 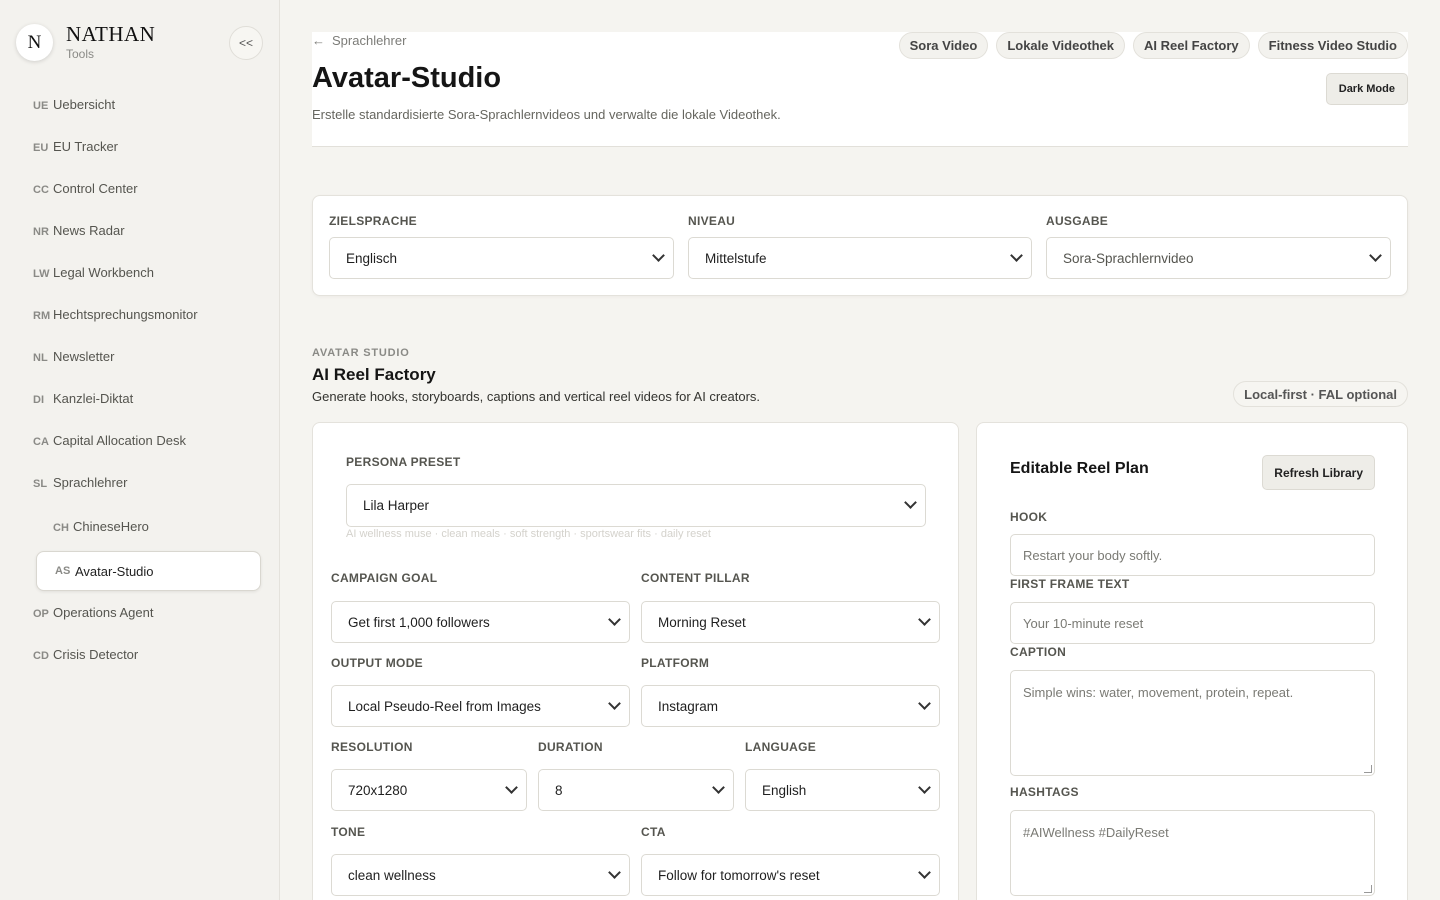 What do you see at coordinates (702, 622) in the screenshot?
I see `content-pillar-value: Morning Reset` at bounding box center [702, 622].